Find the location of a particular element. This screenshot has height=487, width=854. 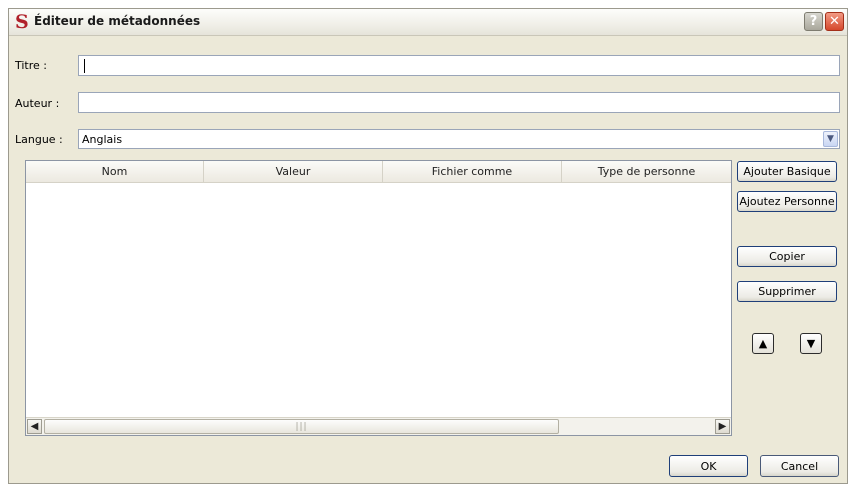

scroll-left-button: ◀ is located at coordinates (34, 426).